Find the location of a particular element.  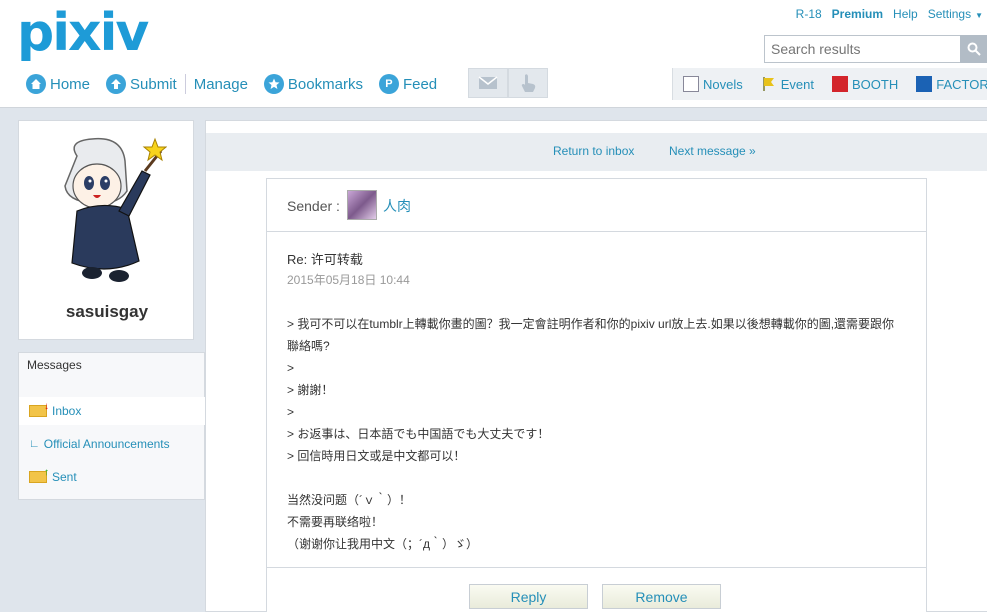

nav-bookmarks: Bookmarks is located at coordinates (313, 84).